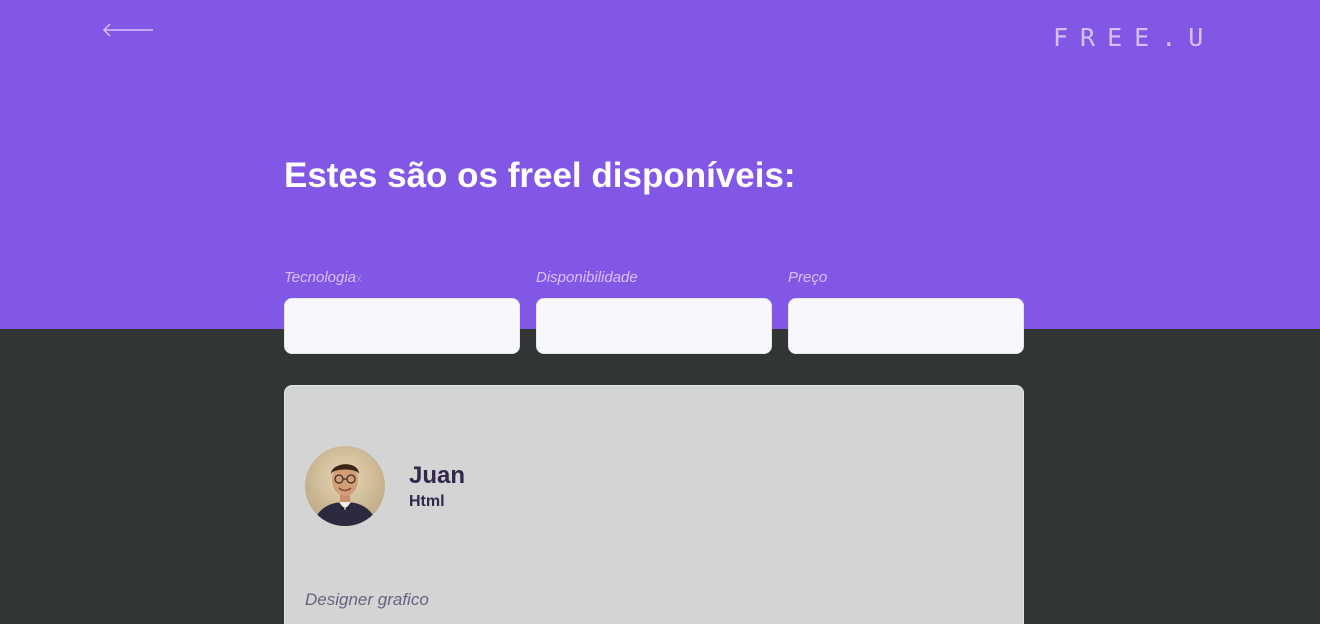  What do you see at coordinates (808, 277) in the screenshot?
I see `filter-price-label: Preço` at bounding box center [808, 277].